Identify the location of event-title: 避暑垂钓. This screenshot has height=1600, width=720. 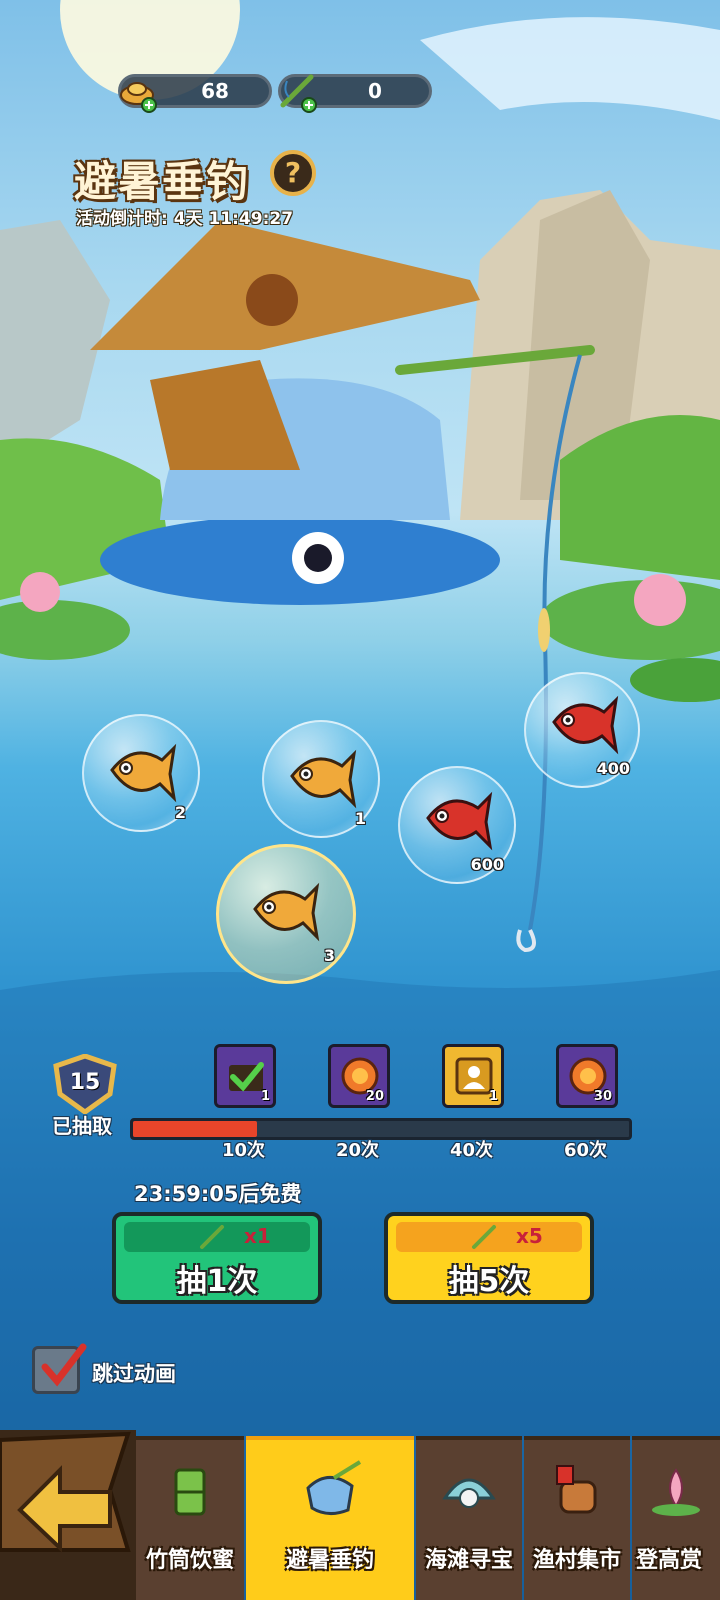
(162, 181).